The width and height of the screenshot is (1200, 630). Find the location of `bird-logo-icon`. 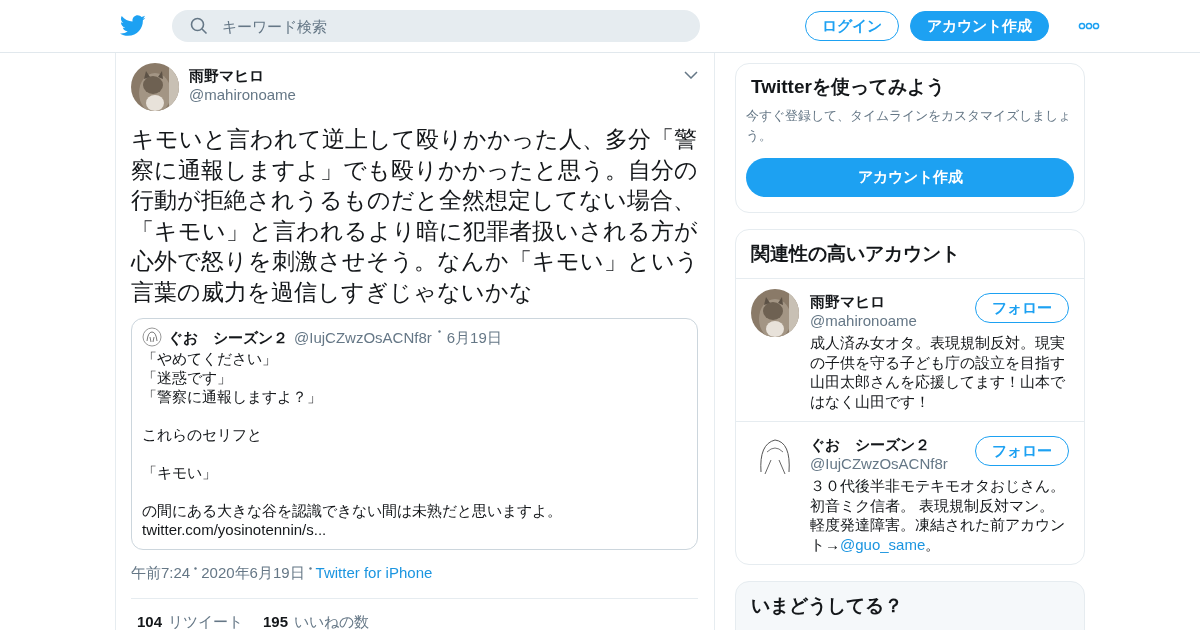

bird-logo-icon is located at coordinates (133, 26).